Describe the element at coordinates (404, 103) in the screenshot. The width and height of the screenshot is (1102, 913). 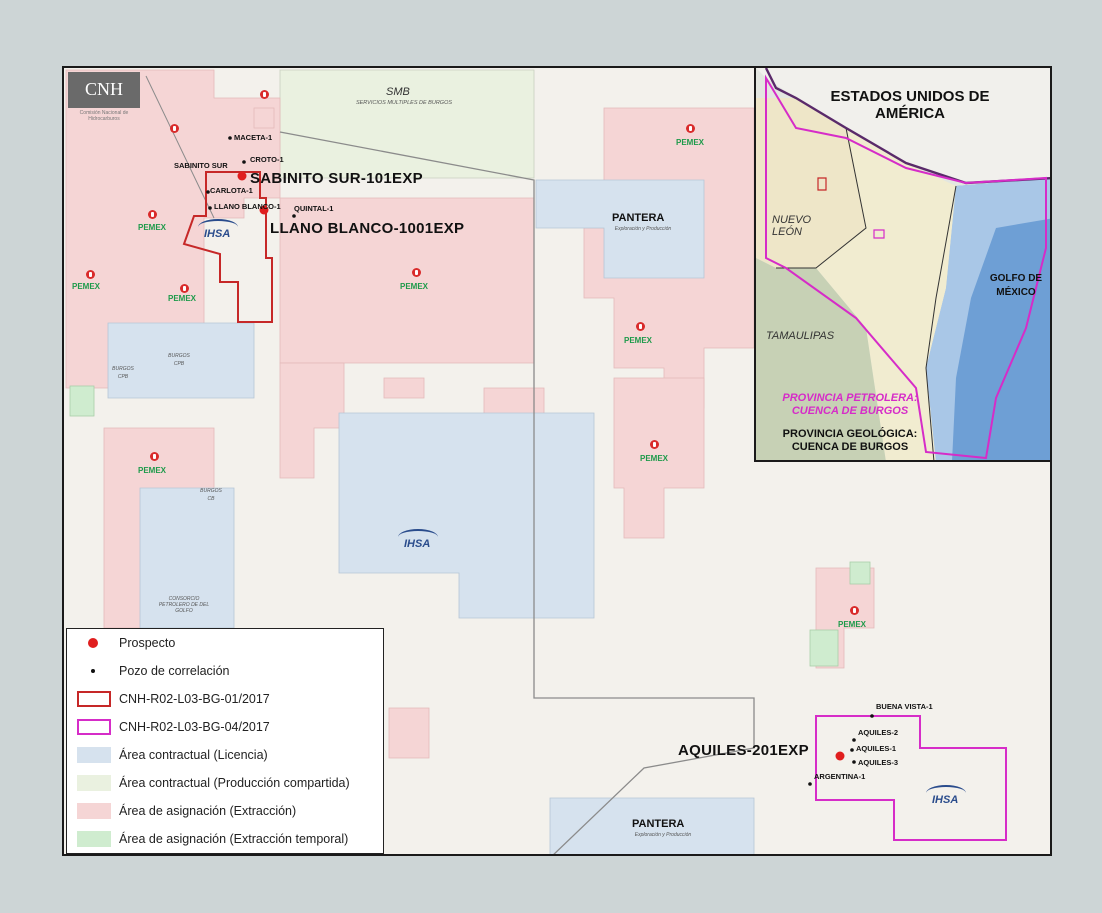
I see `area-sub-smb: SERVICIOS MULTIPLES DE BURGOS` at that location.